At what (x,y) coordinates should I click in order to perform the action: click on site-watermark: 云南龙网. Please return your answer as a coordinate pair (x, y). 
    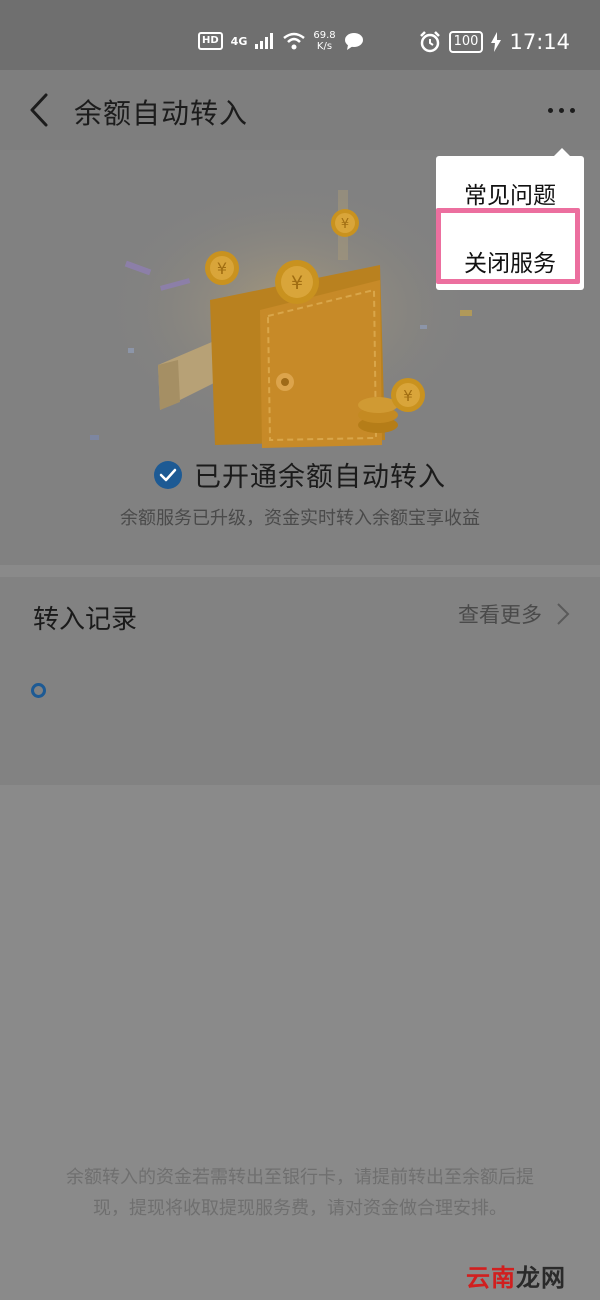
    Looking at the image, I should click on (516, 1275).